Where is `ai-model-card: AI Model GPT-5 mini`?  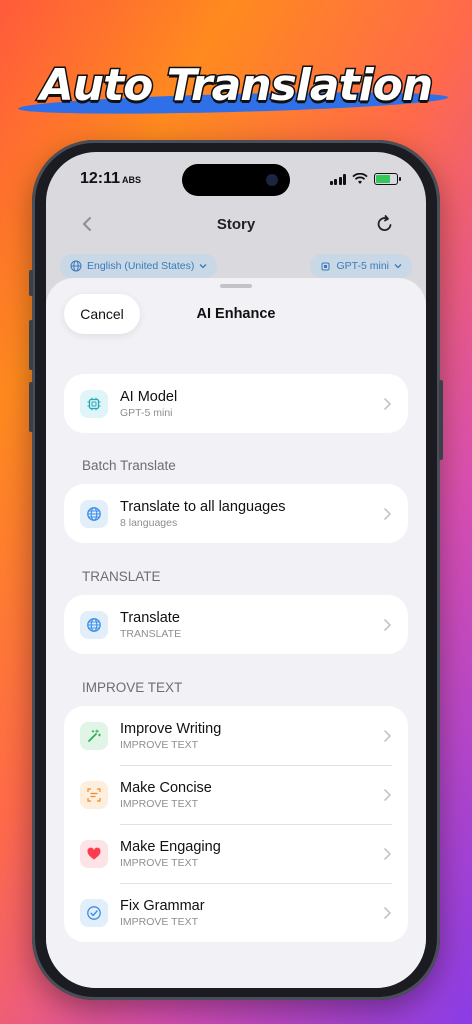 ai-model-card: AI Model GPT-5 mini is located at coordinates (236, 403).